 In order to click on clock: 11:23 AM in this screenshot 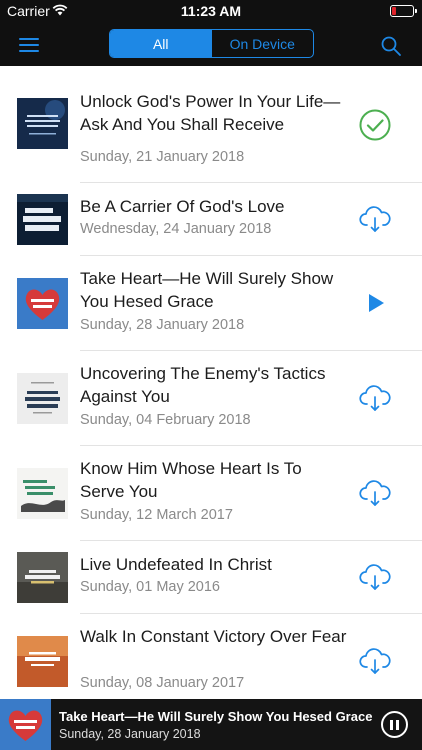, I will do `click(211, 11)`.